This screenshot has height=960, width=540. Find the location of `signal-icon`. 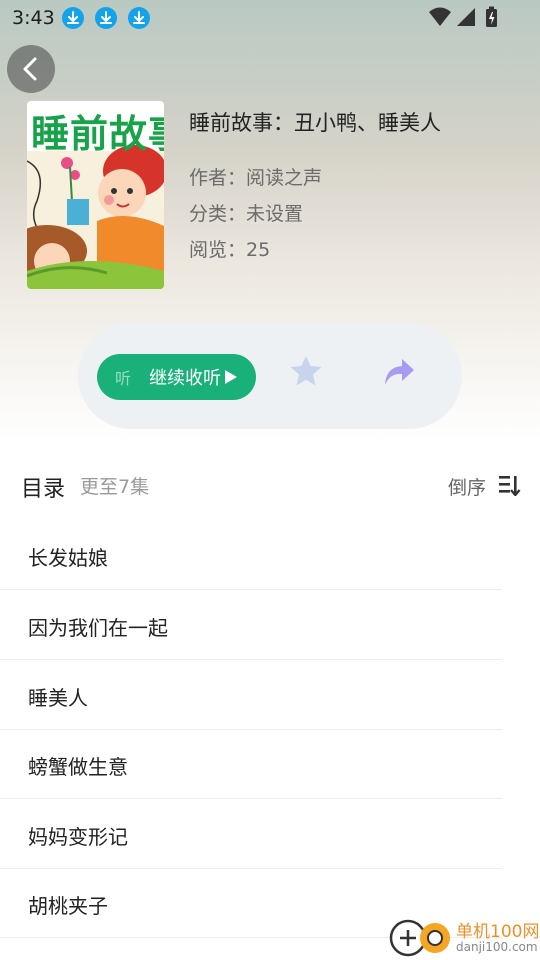

signal-icon is located at coordinates (466, 17).